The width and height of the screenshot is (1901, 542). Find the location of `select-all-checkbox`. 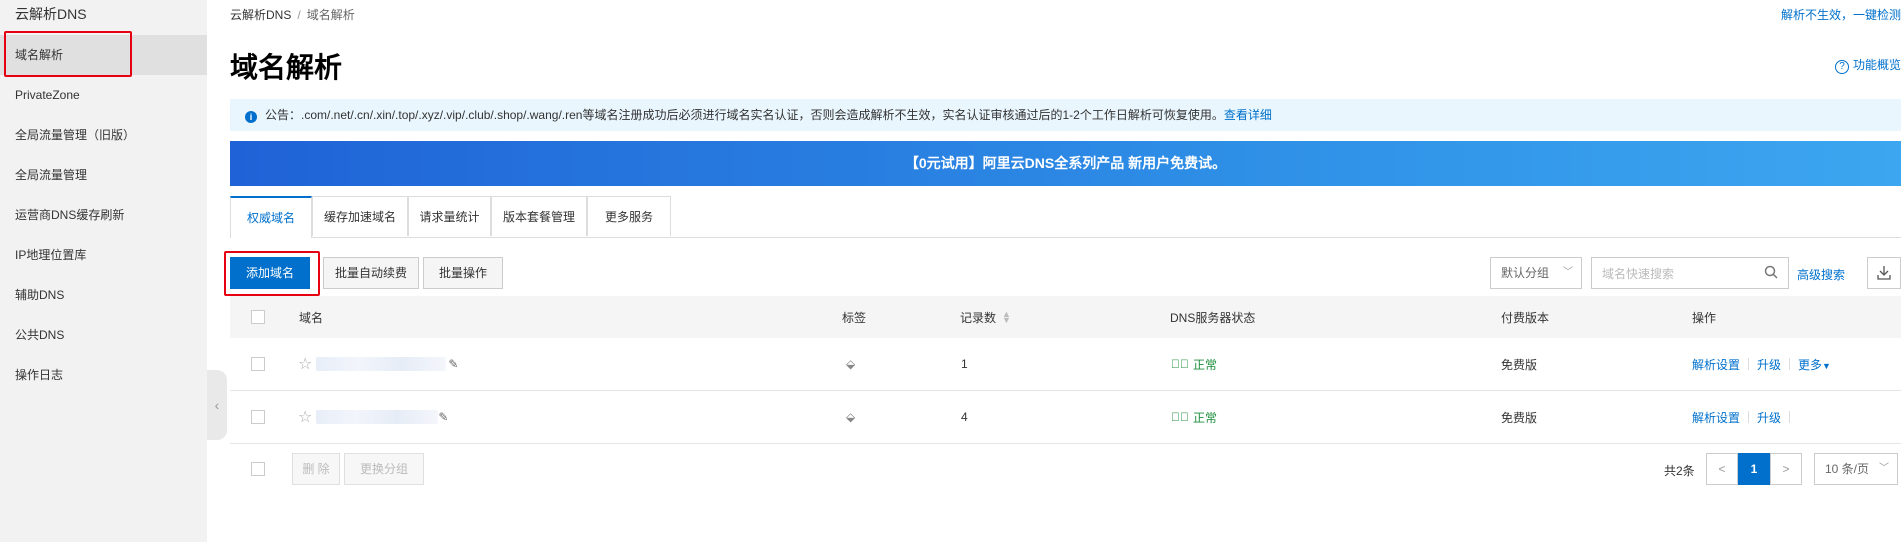

select-all-checkbox is located at coordinates (258, 317).